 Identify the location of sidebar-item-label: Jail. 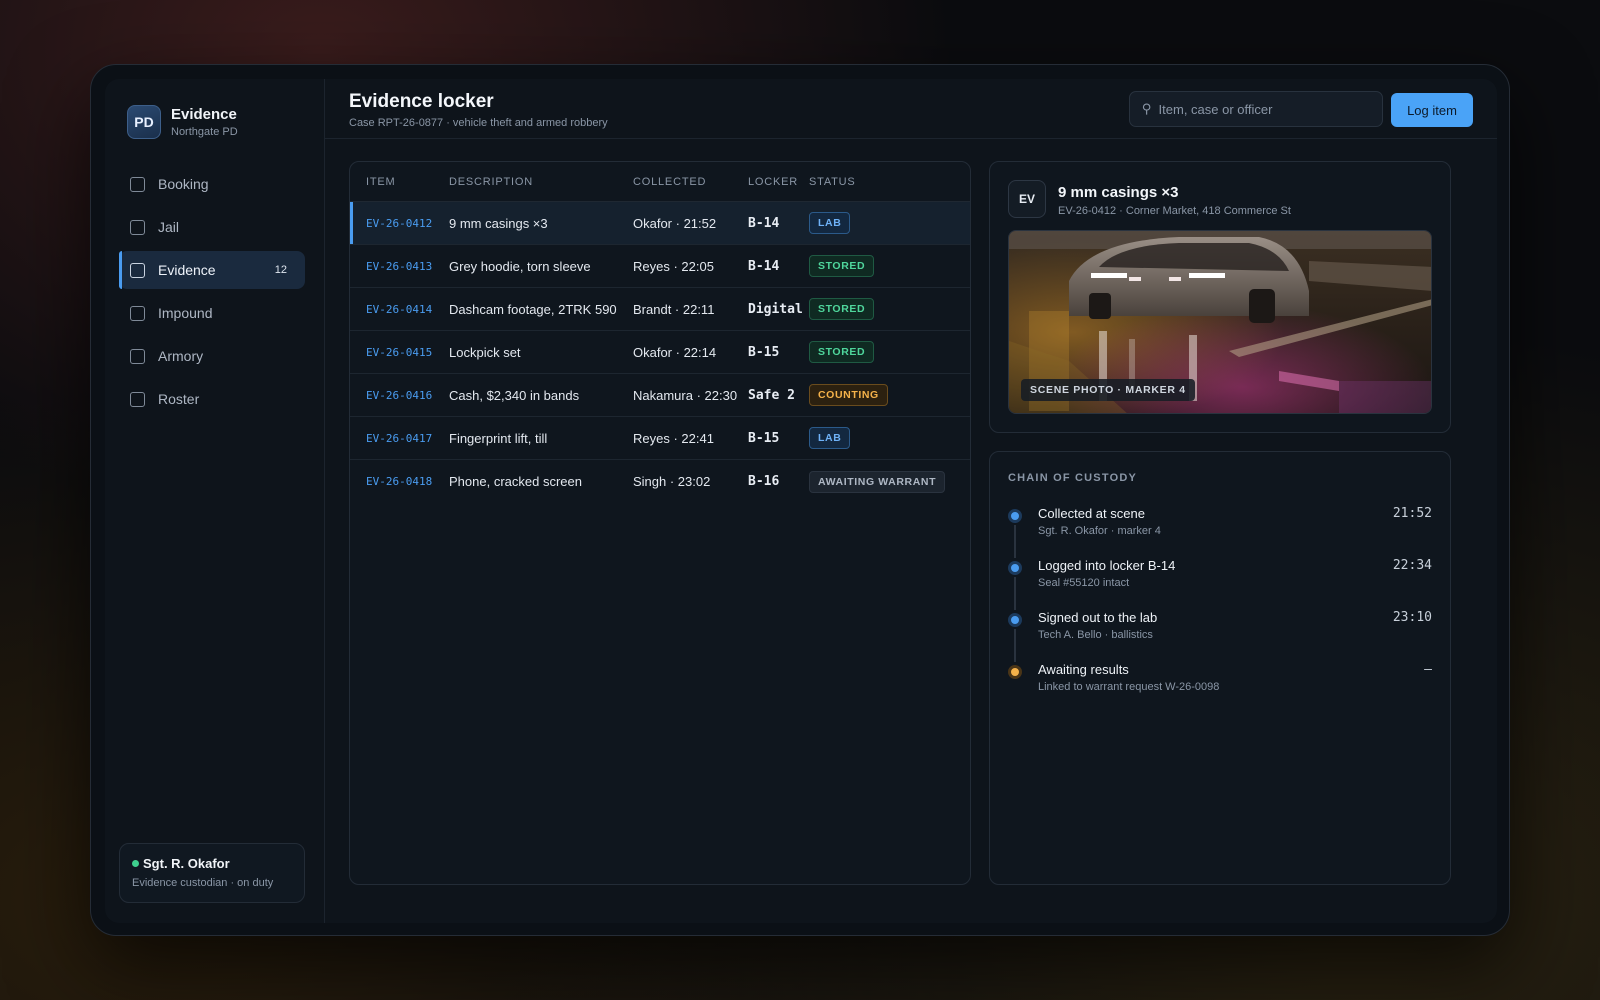
(169, 227).